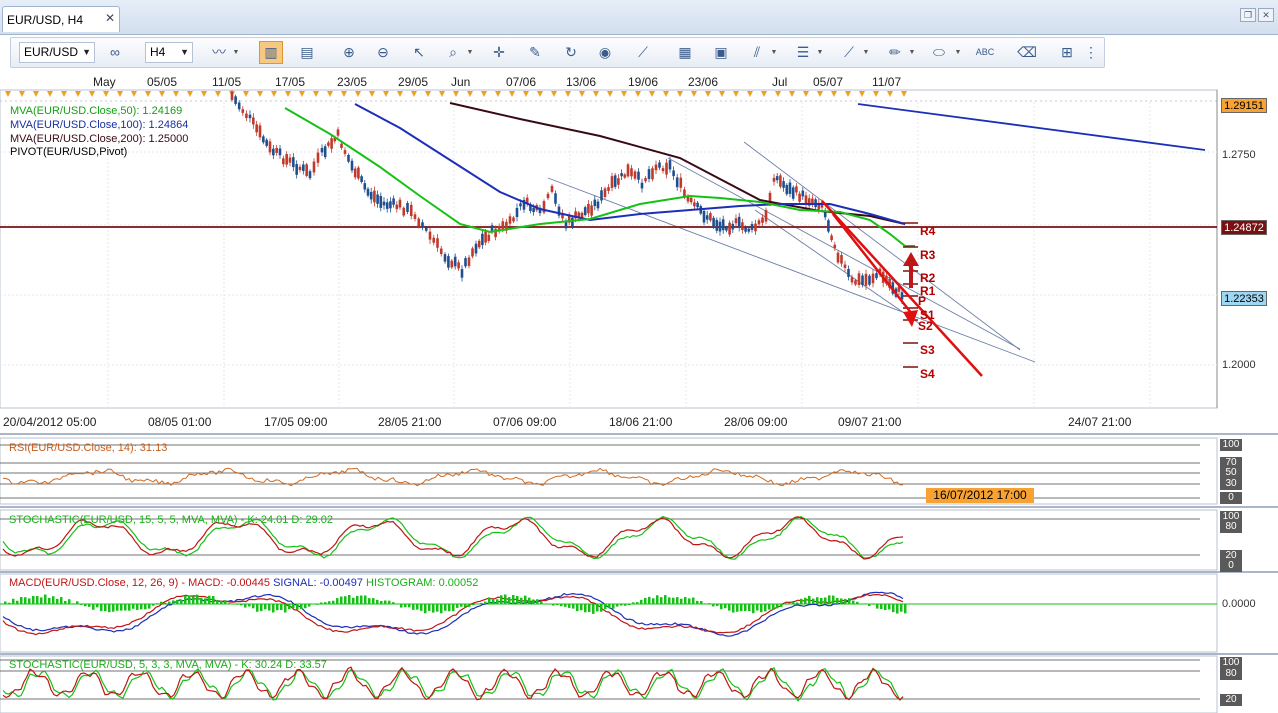  Describe the element at coordinates (1266, 15) in the screenshot. I see `close-window-icon: ✕` at that location.